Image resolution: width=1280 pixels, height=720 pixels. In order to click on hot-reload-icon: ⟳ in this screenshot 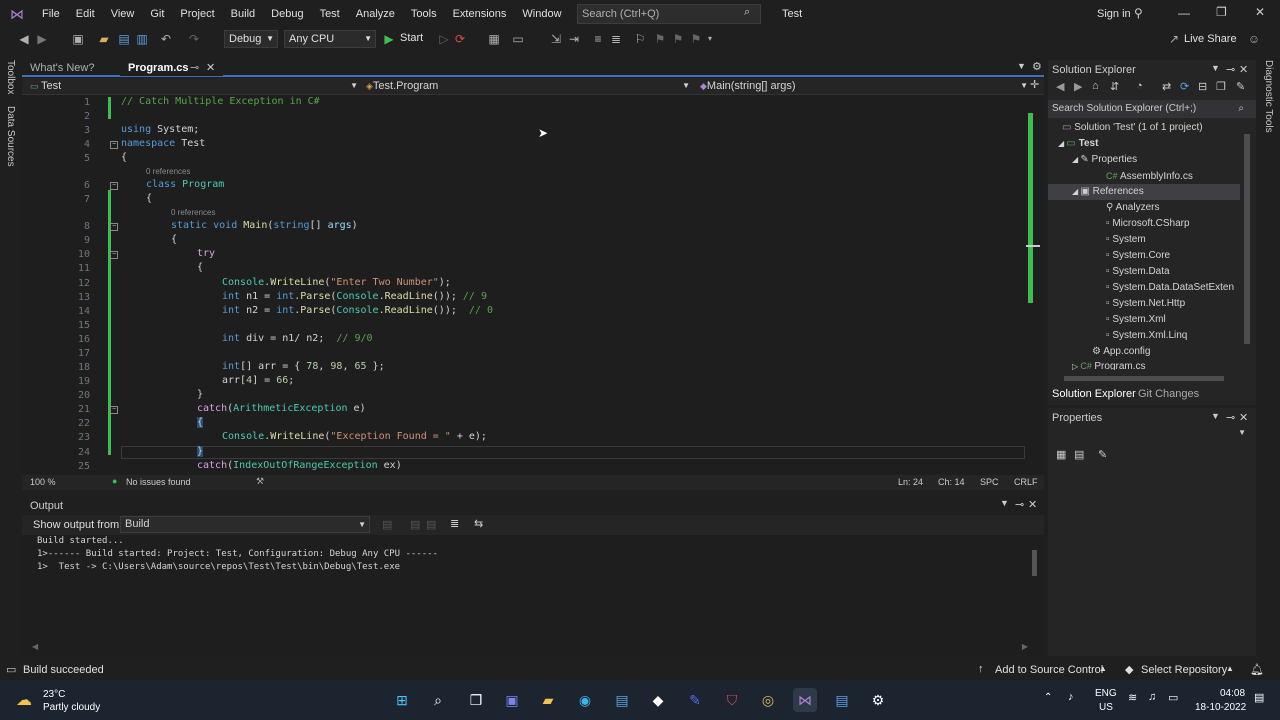, I will do `click(460, 39)`.